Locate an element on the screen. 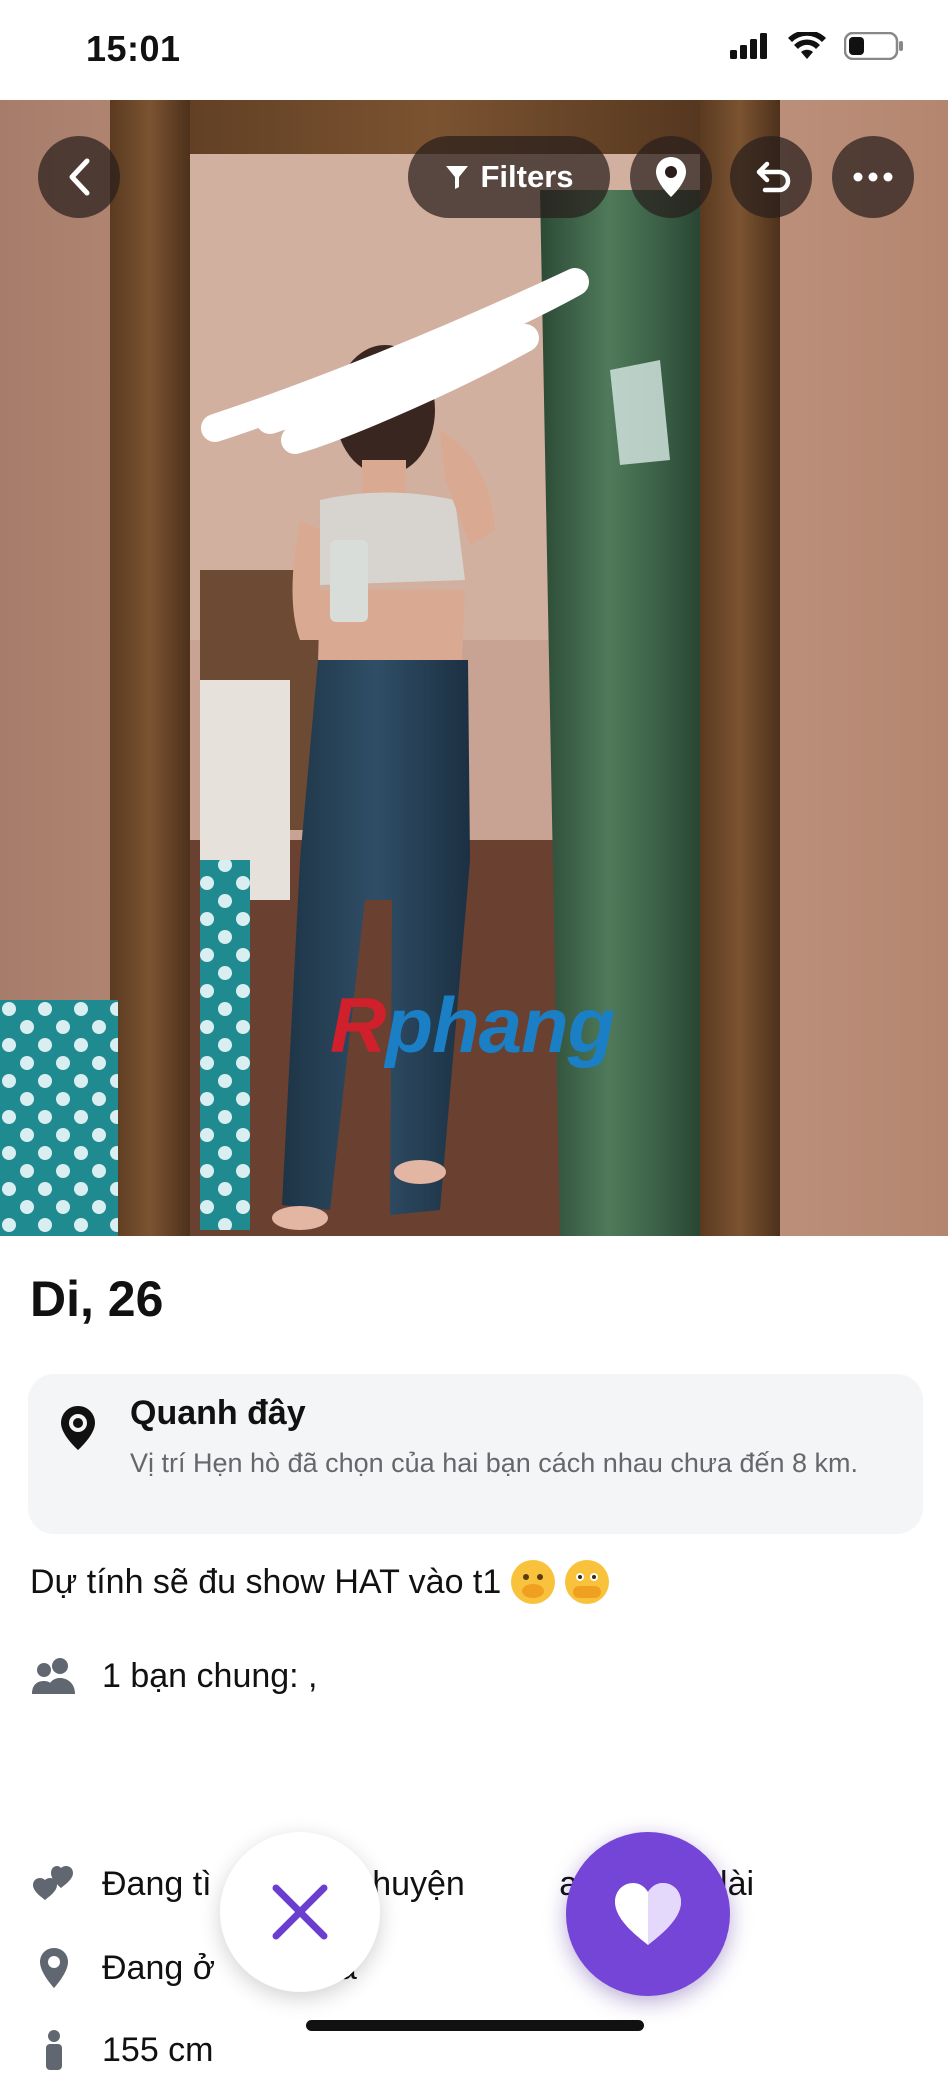 The image size is (948, 2074). location-button is located at coordinates (671, 177).